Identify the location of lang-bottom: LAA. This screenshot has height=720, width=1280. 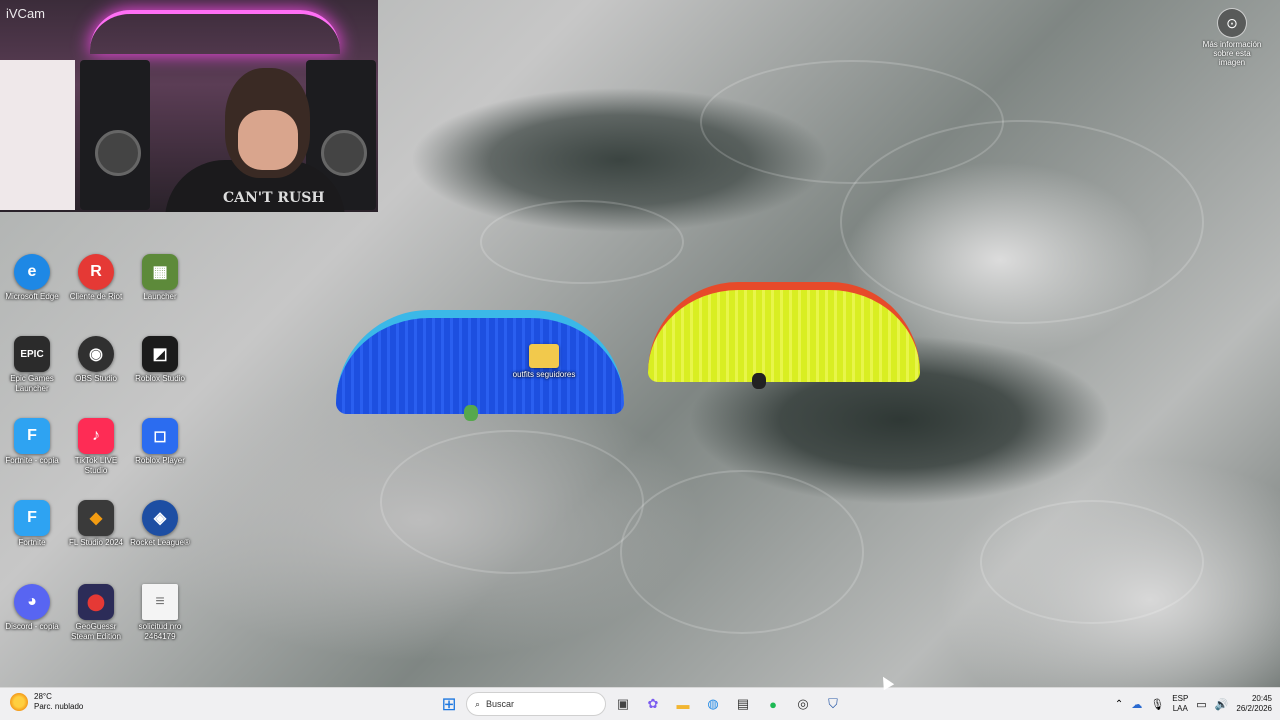
(1180, 708).